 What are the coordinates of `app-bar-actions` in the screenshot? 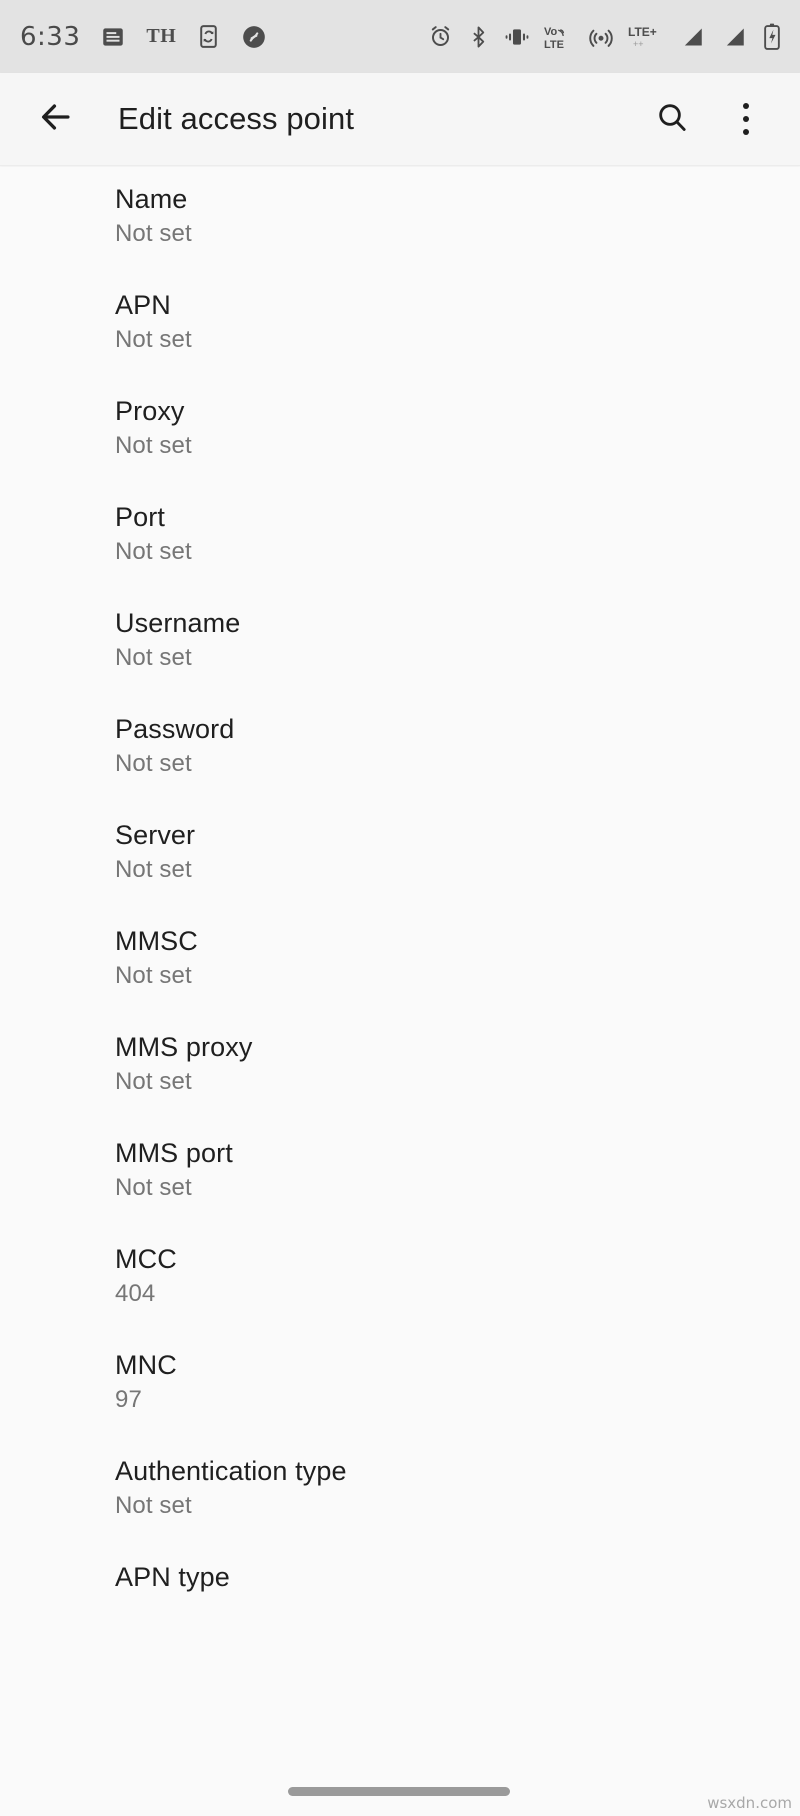 It's located at (709, 119).